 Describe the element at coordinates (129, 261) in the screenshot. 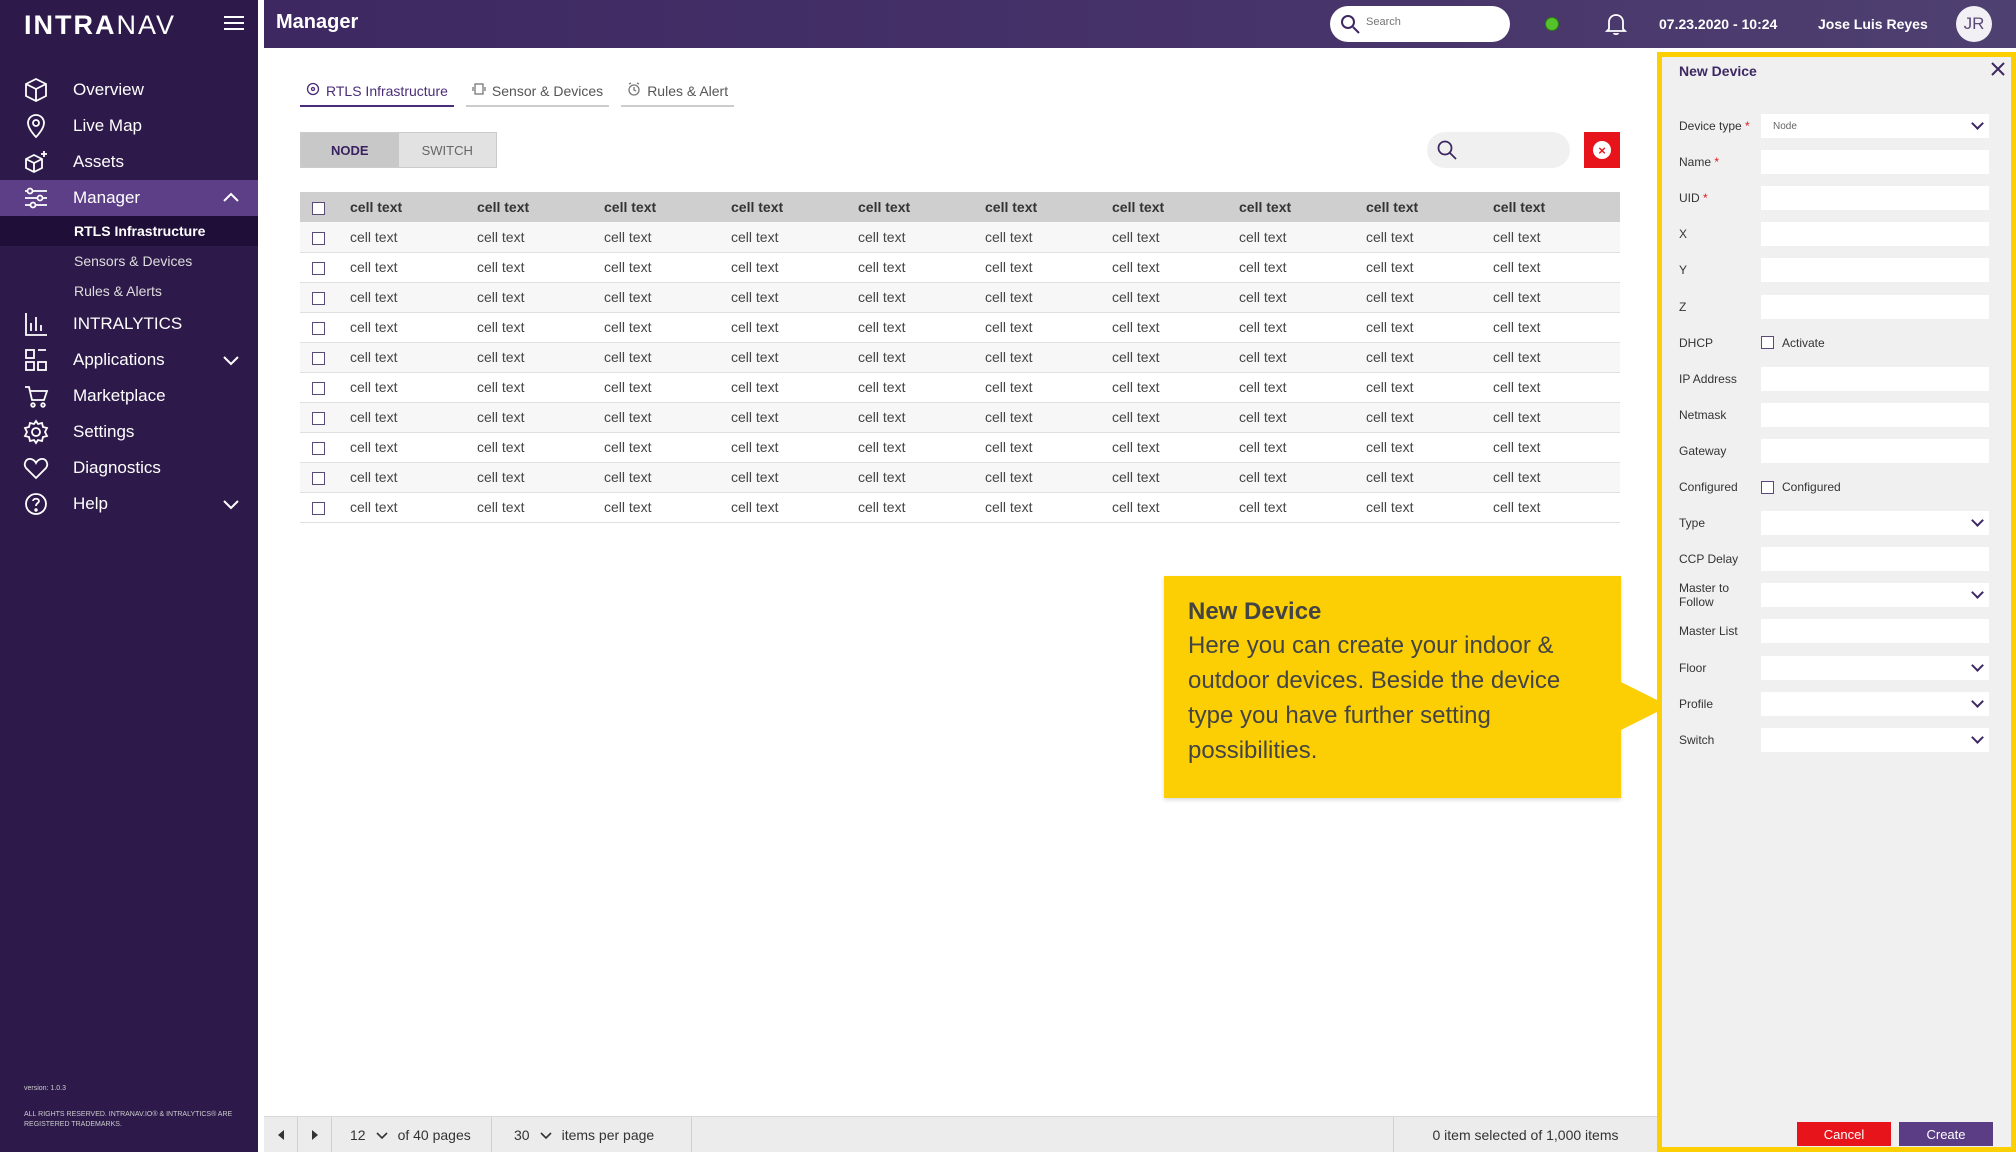

I see `sidebar-subitem-sensors: Sensors & Devices` at that location.